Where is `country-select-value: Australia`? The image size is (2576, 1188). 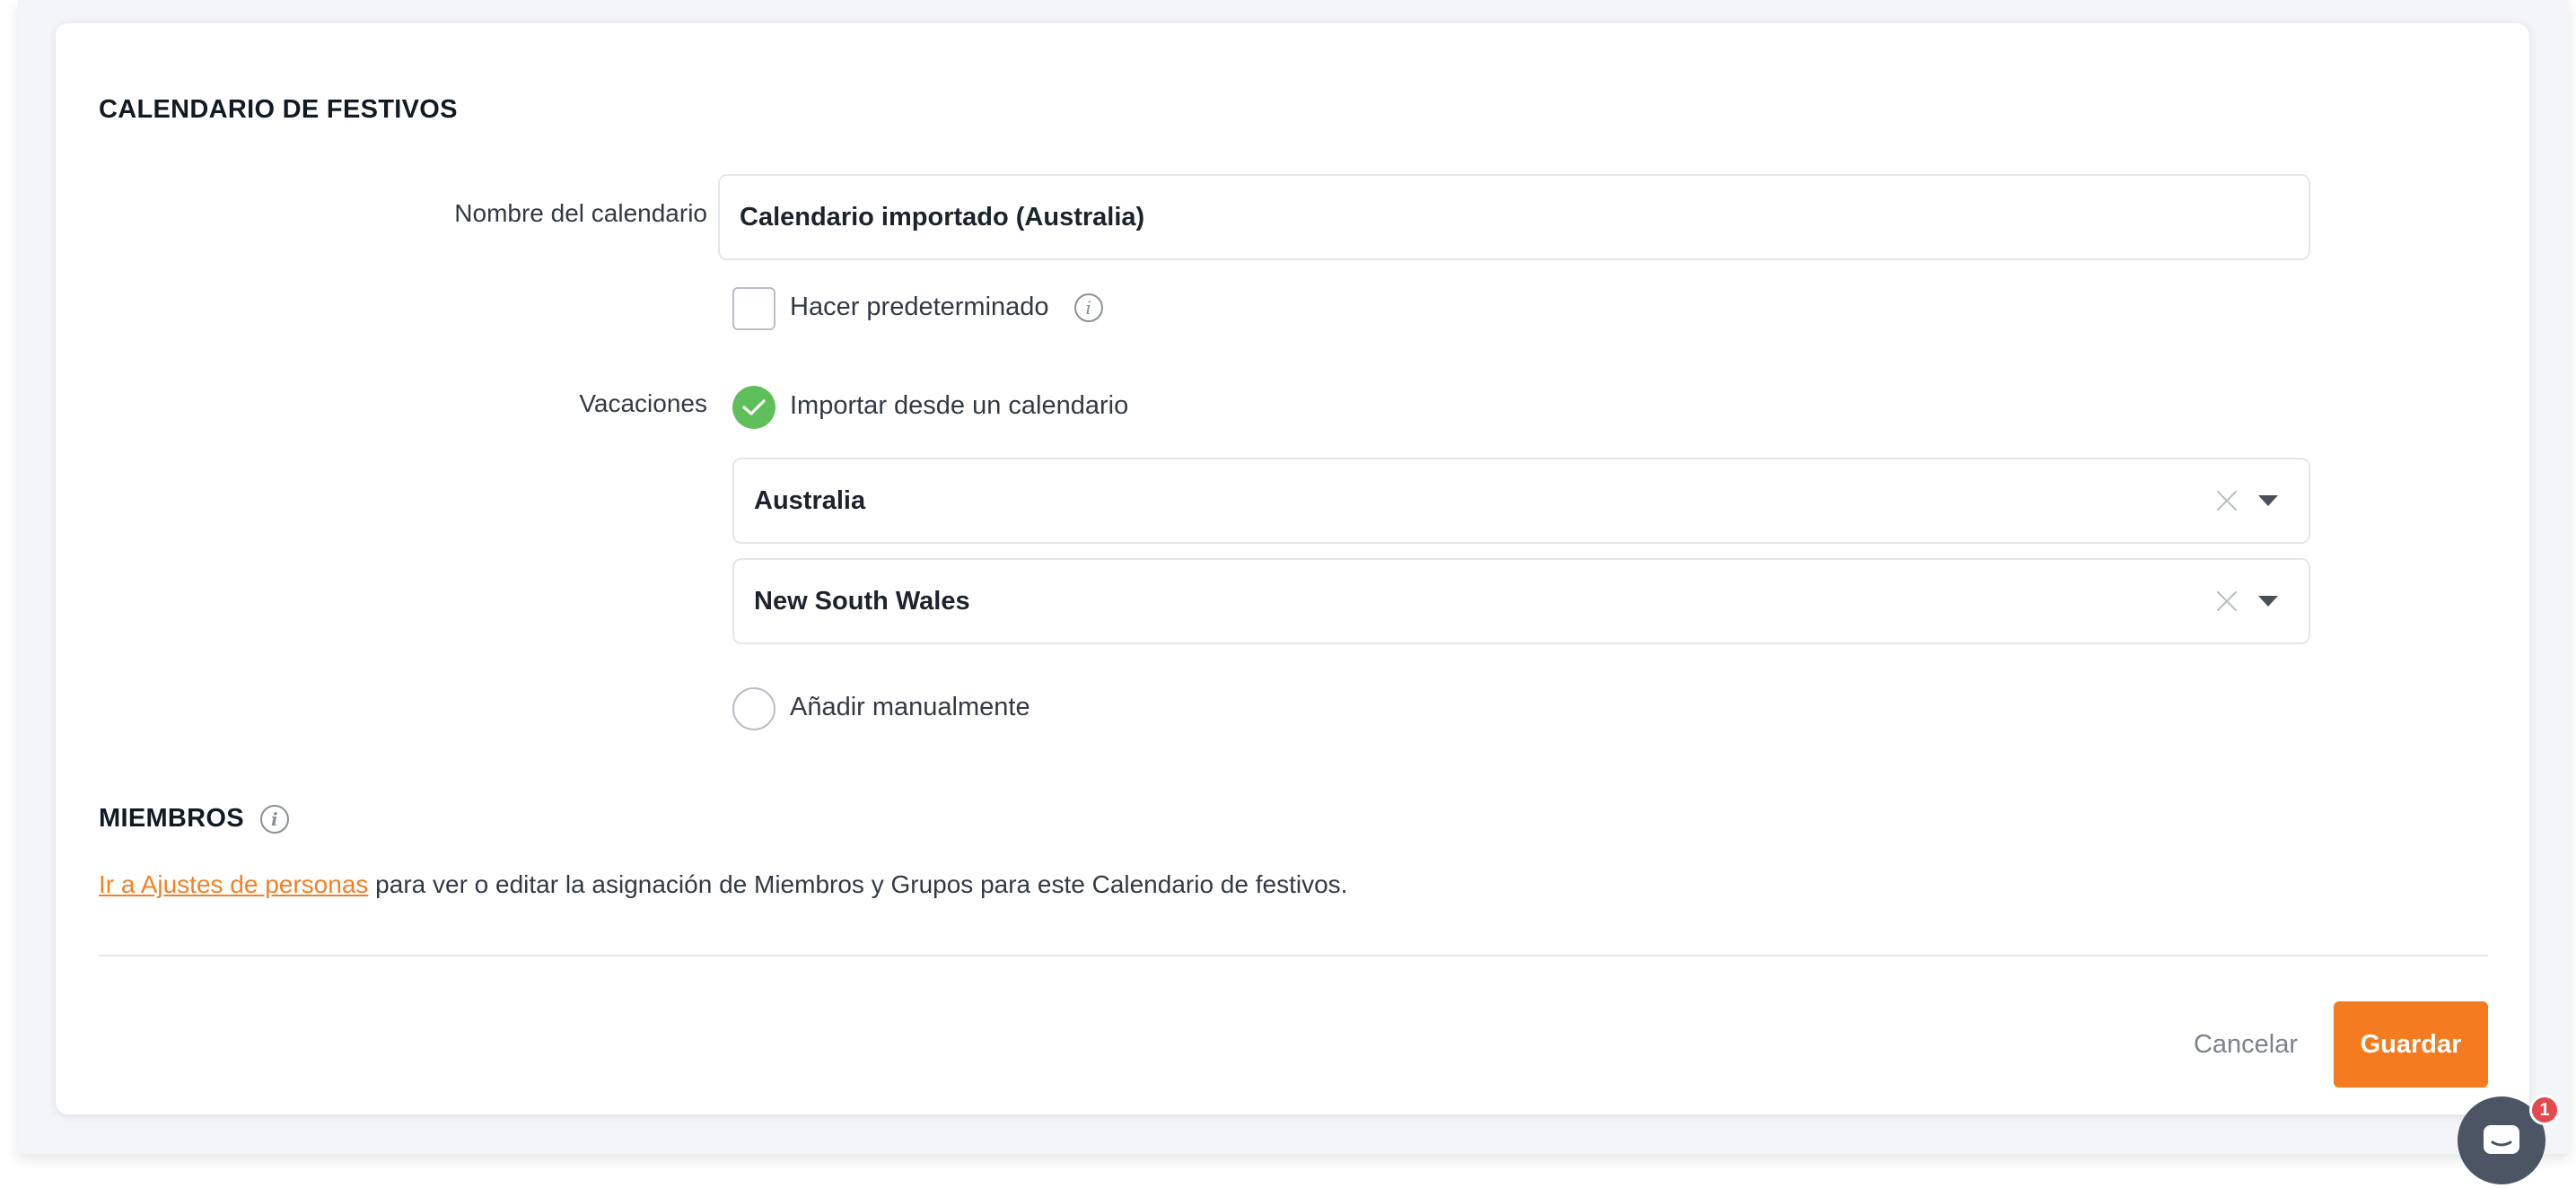 country-select-value: Australia is located at coordinates (810, 500).